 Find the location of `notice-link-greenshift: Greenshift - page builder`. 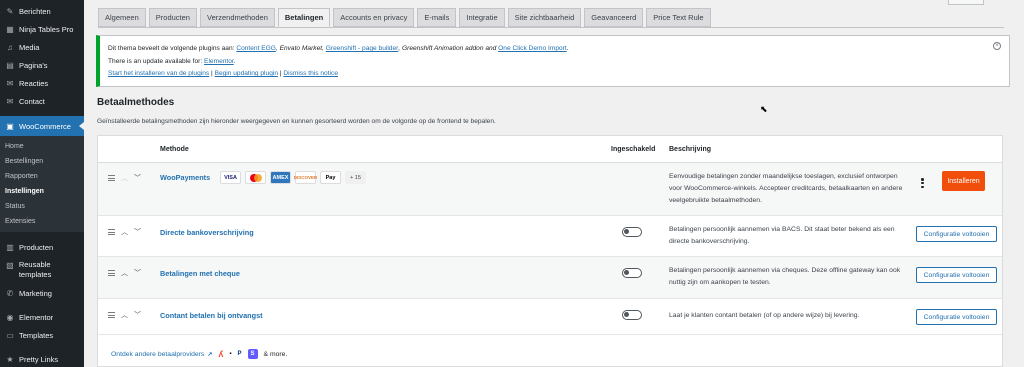

notice-link-greenshift: Greenshift - page builder is located at coordinates (362, 48).